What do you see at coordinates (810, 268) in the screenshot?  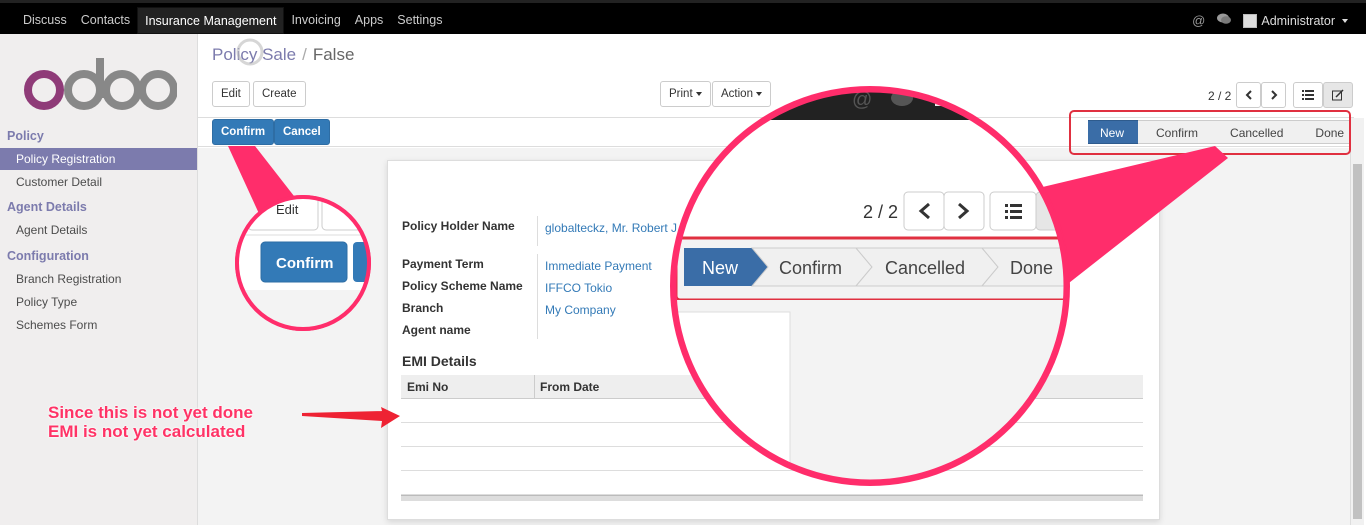 I see `zoom-stage-confirm: Confirm` at bounding box center [810, 268].